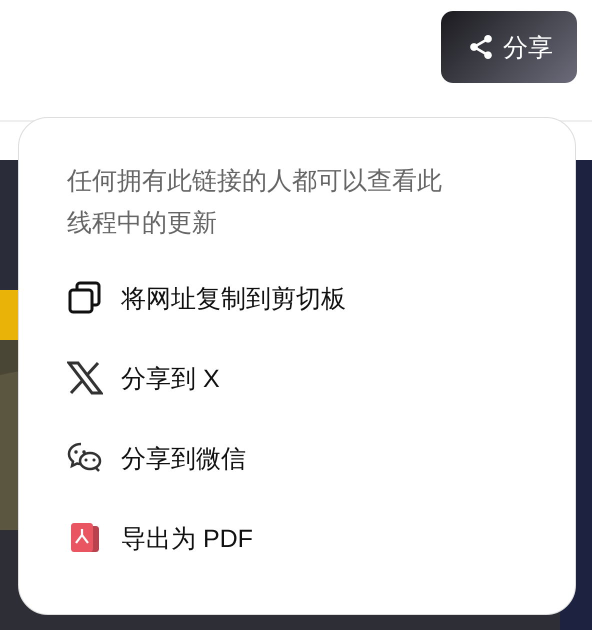 This screenshot has width=592, height=630. What do you see at coordinates (206, 298) in the screenshot?
I see `menu-item: 将网址复制到剪切板` at bounding box center [206, 298].